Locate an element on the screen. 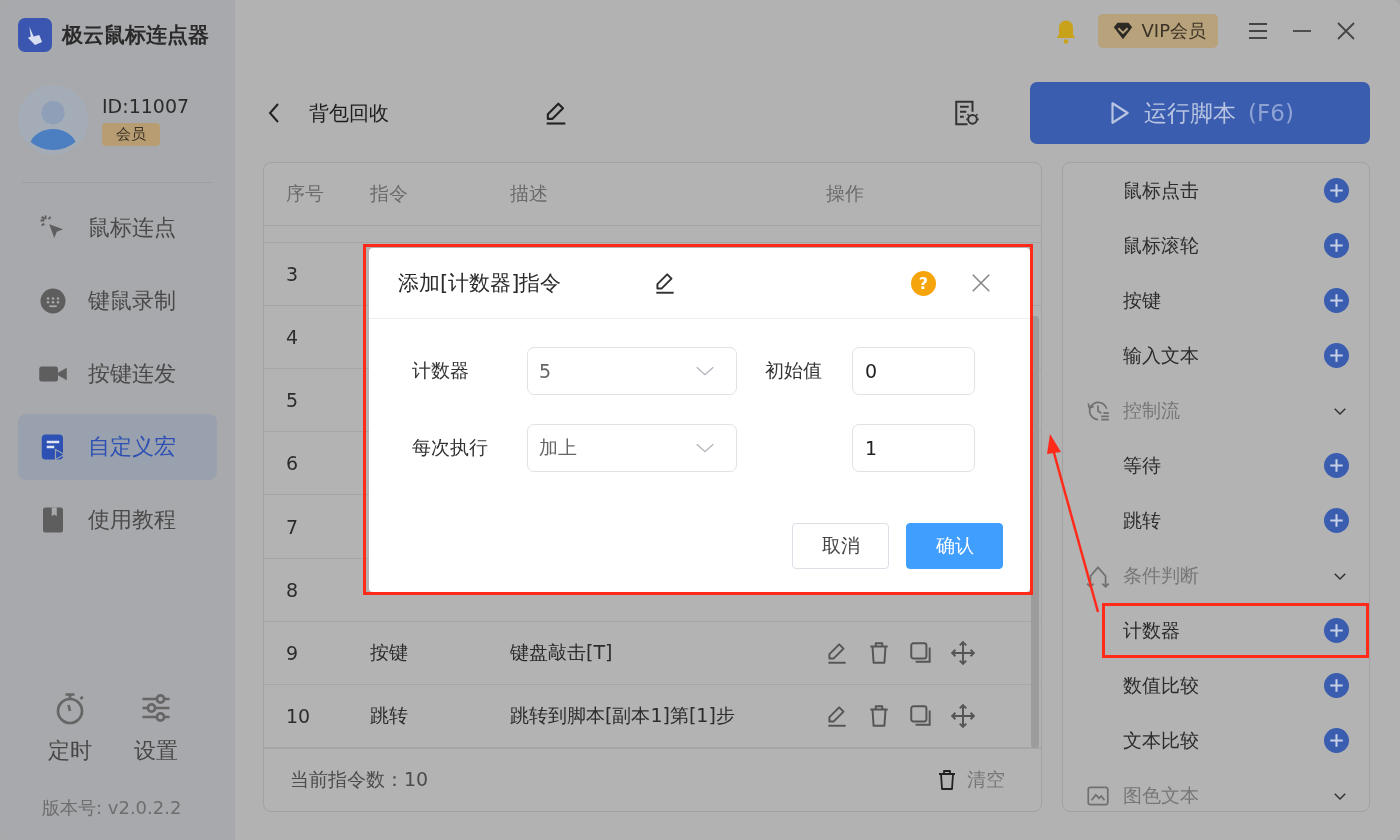 This screenshot has height=840, width=1400. copy-icon is located at coordinates (921, 652).